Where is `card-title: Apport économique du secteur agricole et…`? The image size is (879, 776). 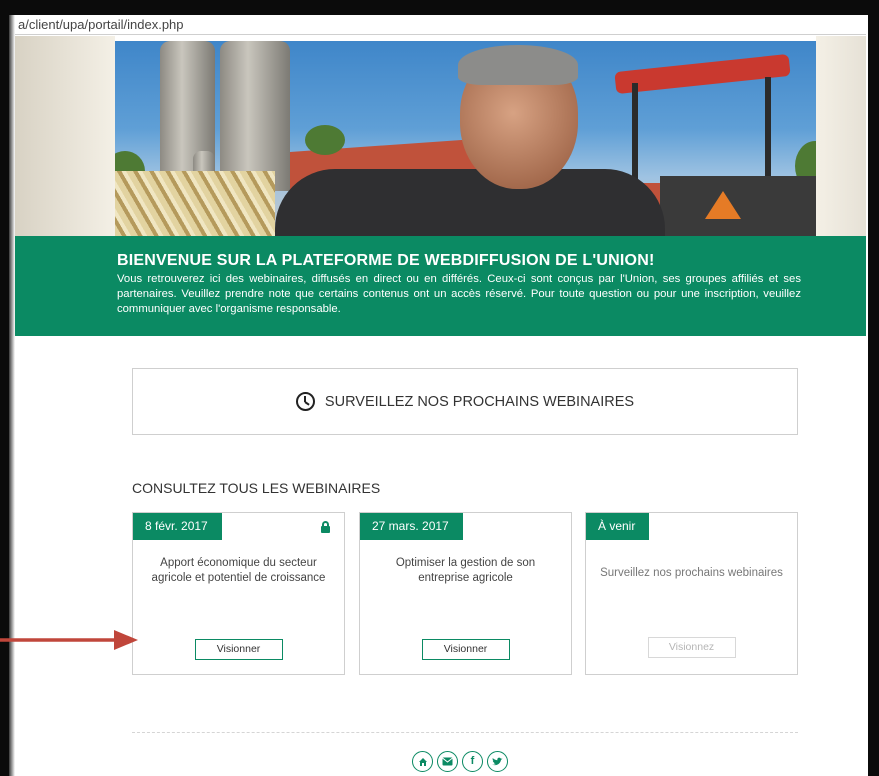
card-title: Apport économique du secteur agricole et… is located at coordinates (238, 570).